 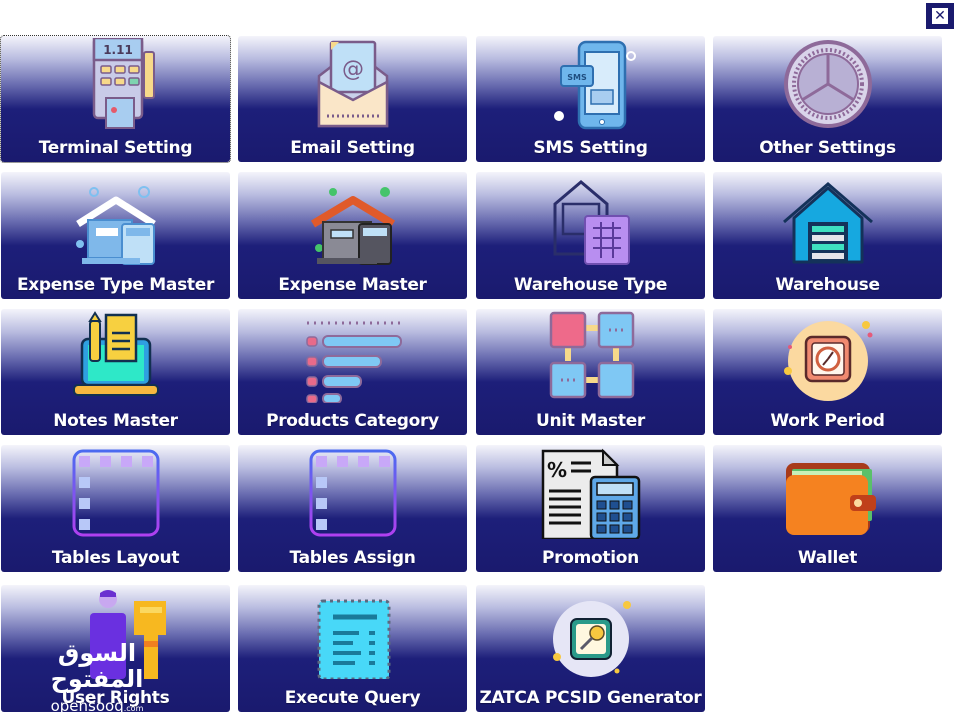 What do you see at coordinates (827, 285) in the screenshot?
I see `tile-label: Warehouse` at bounding box center [827, 285].